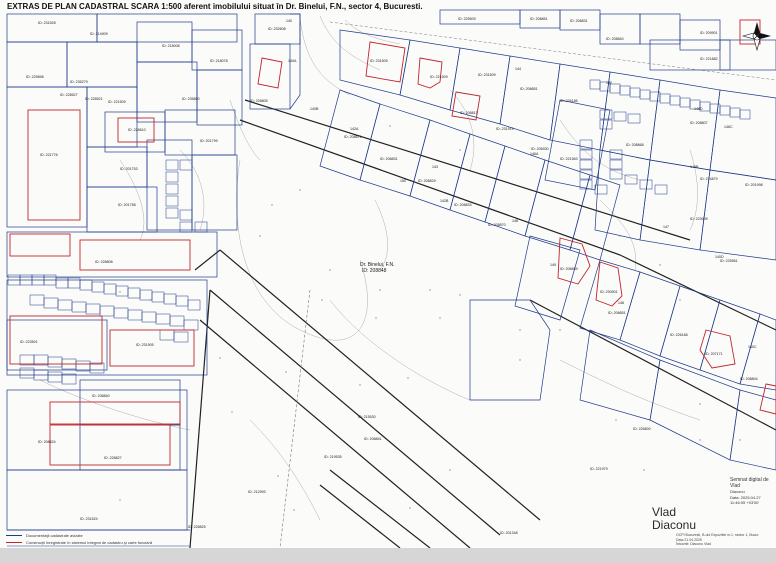 This screenshot has width=776, height=563. I want to click on footer-note-line: Întocmit: Diaconu Vlad, so click(694, 544).